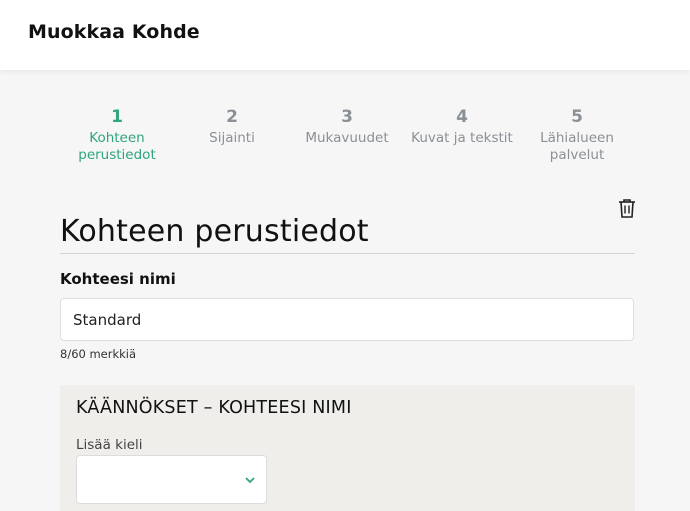  What do you see at coordinates (577, 138) in the screenshot?
I see `step-label-line1: Lähialueen` at bounding box center [577, 138].